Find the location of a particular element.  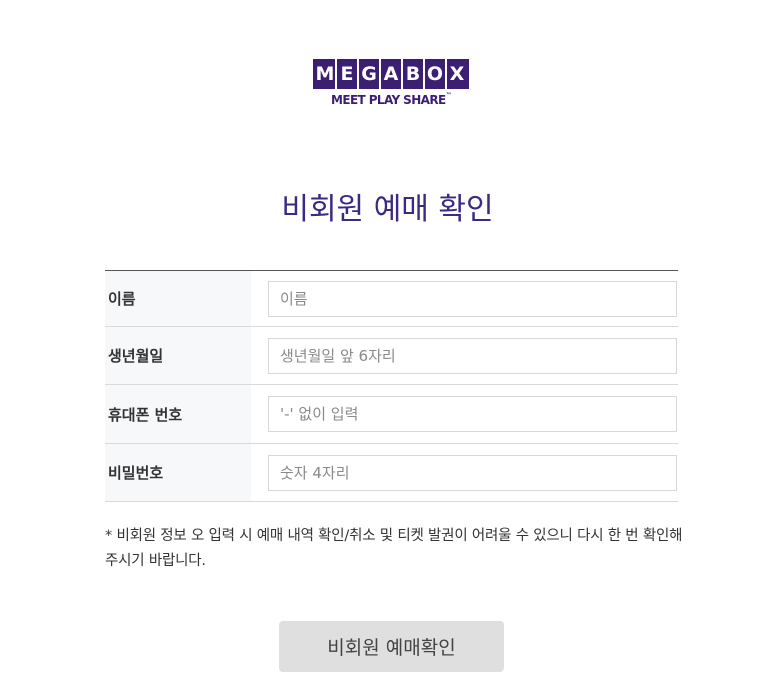

name-input is located at coordinates (472, 298).